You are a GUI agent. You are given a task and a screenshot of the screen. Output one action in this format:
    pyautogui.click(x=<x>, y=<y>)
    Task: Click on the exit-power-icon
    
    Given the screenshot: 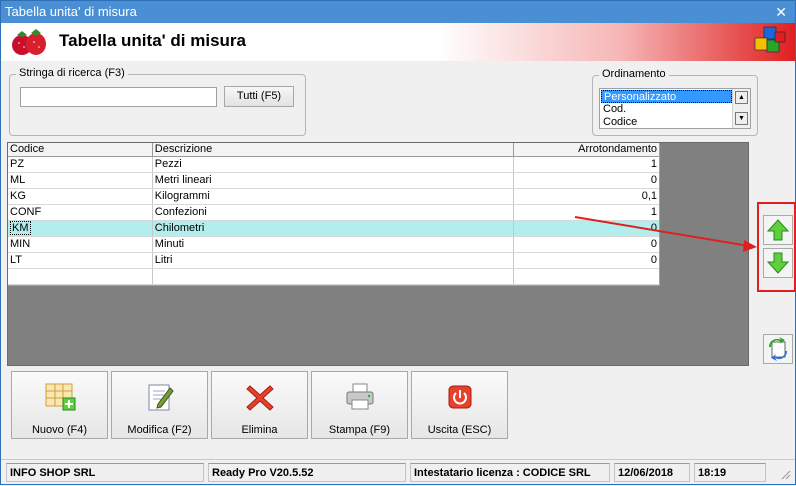 What is the action you would take?
    pyautogui.click(x=460, y=397)
    